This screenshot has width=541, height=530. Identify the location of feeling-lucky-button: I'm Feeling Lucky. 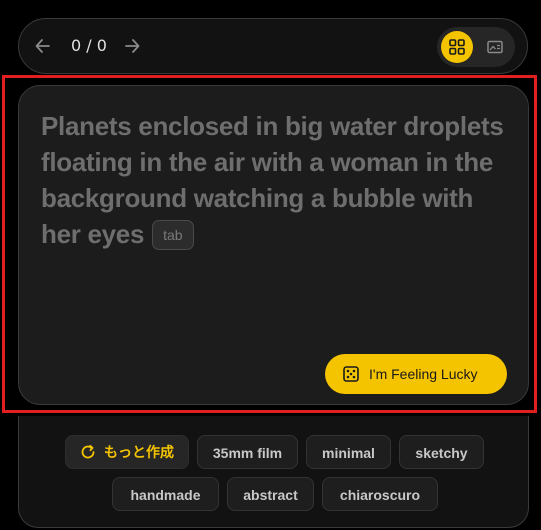
(416, 374).